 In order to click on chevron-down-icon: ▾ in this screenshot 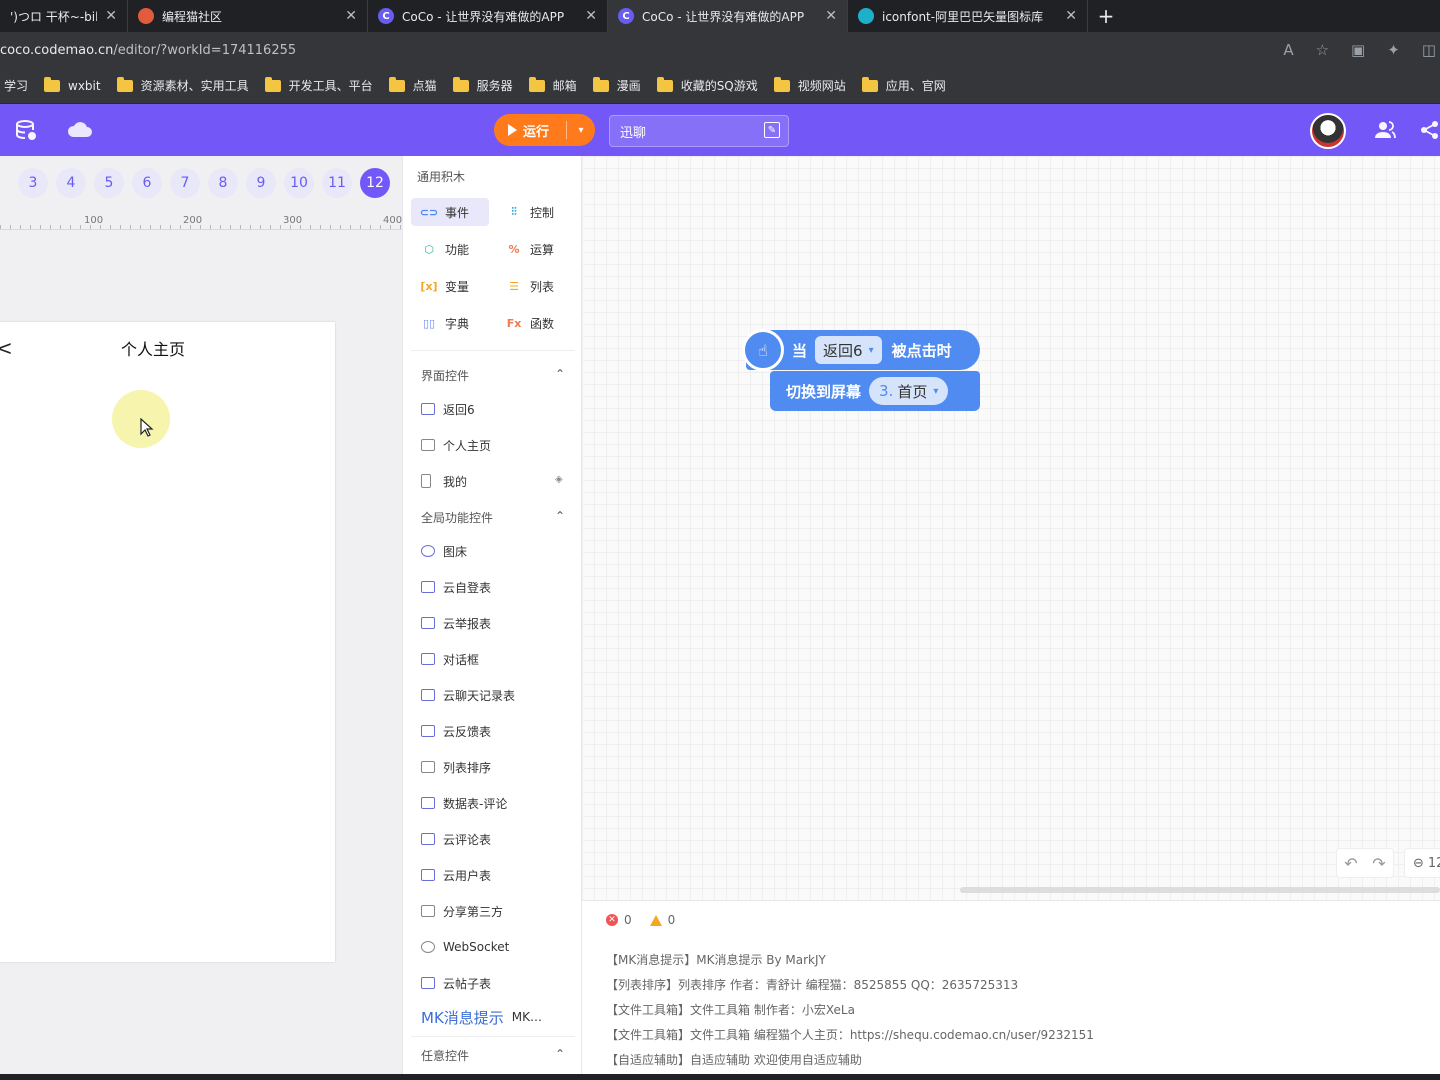, I will do `click(581, 130)`.